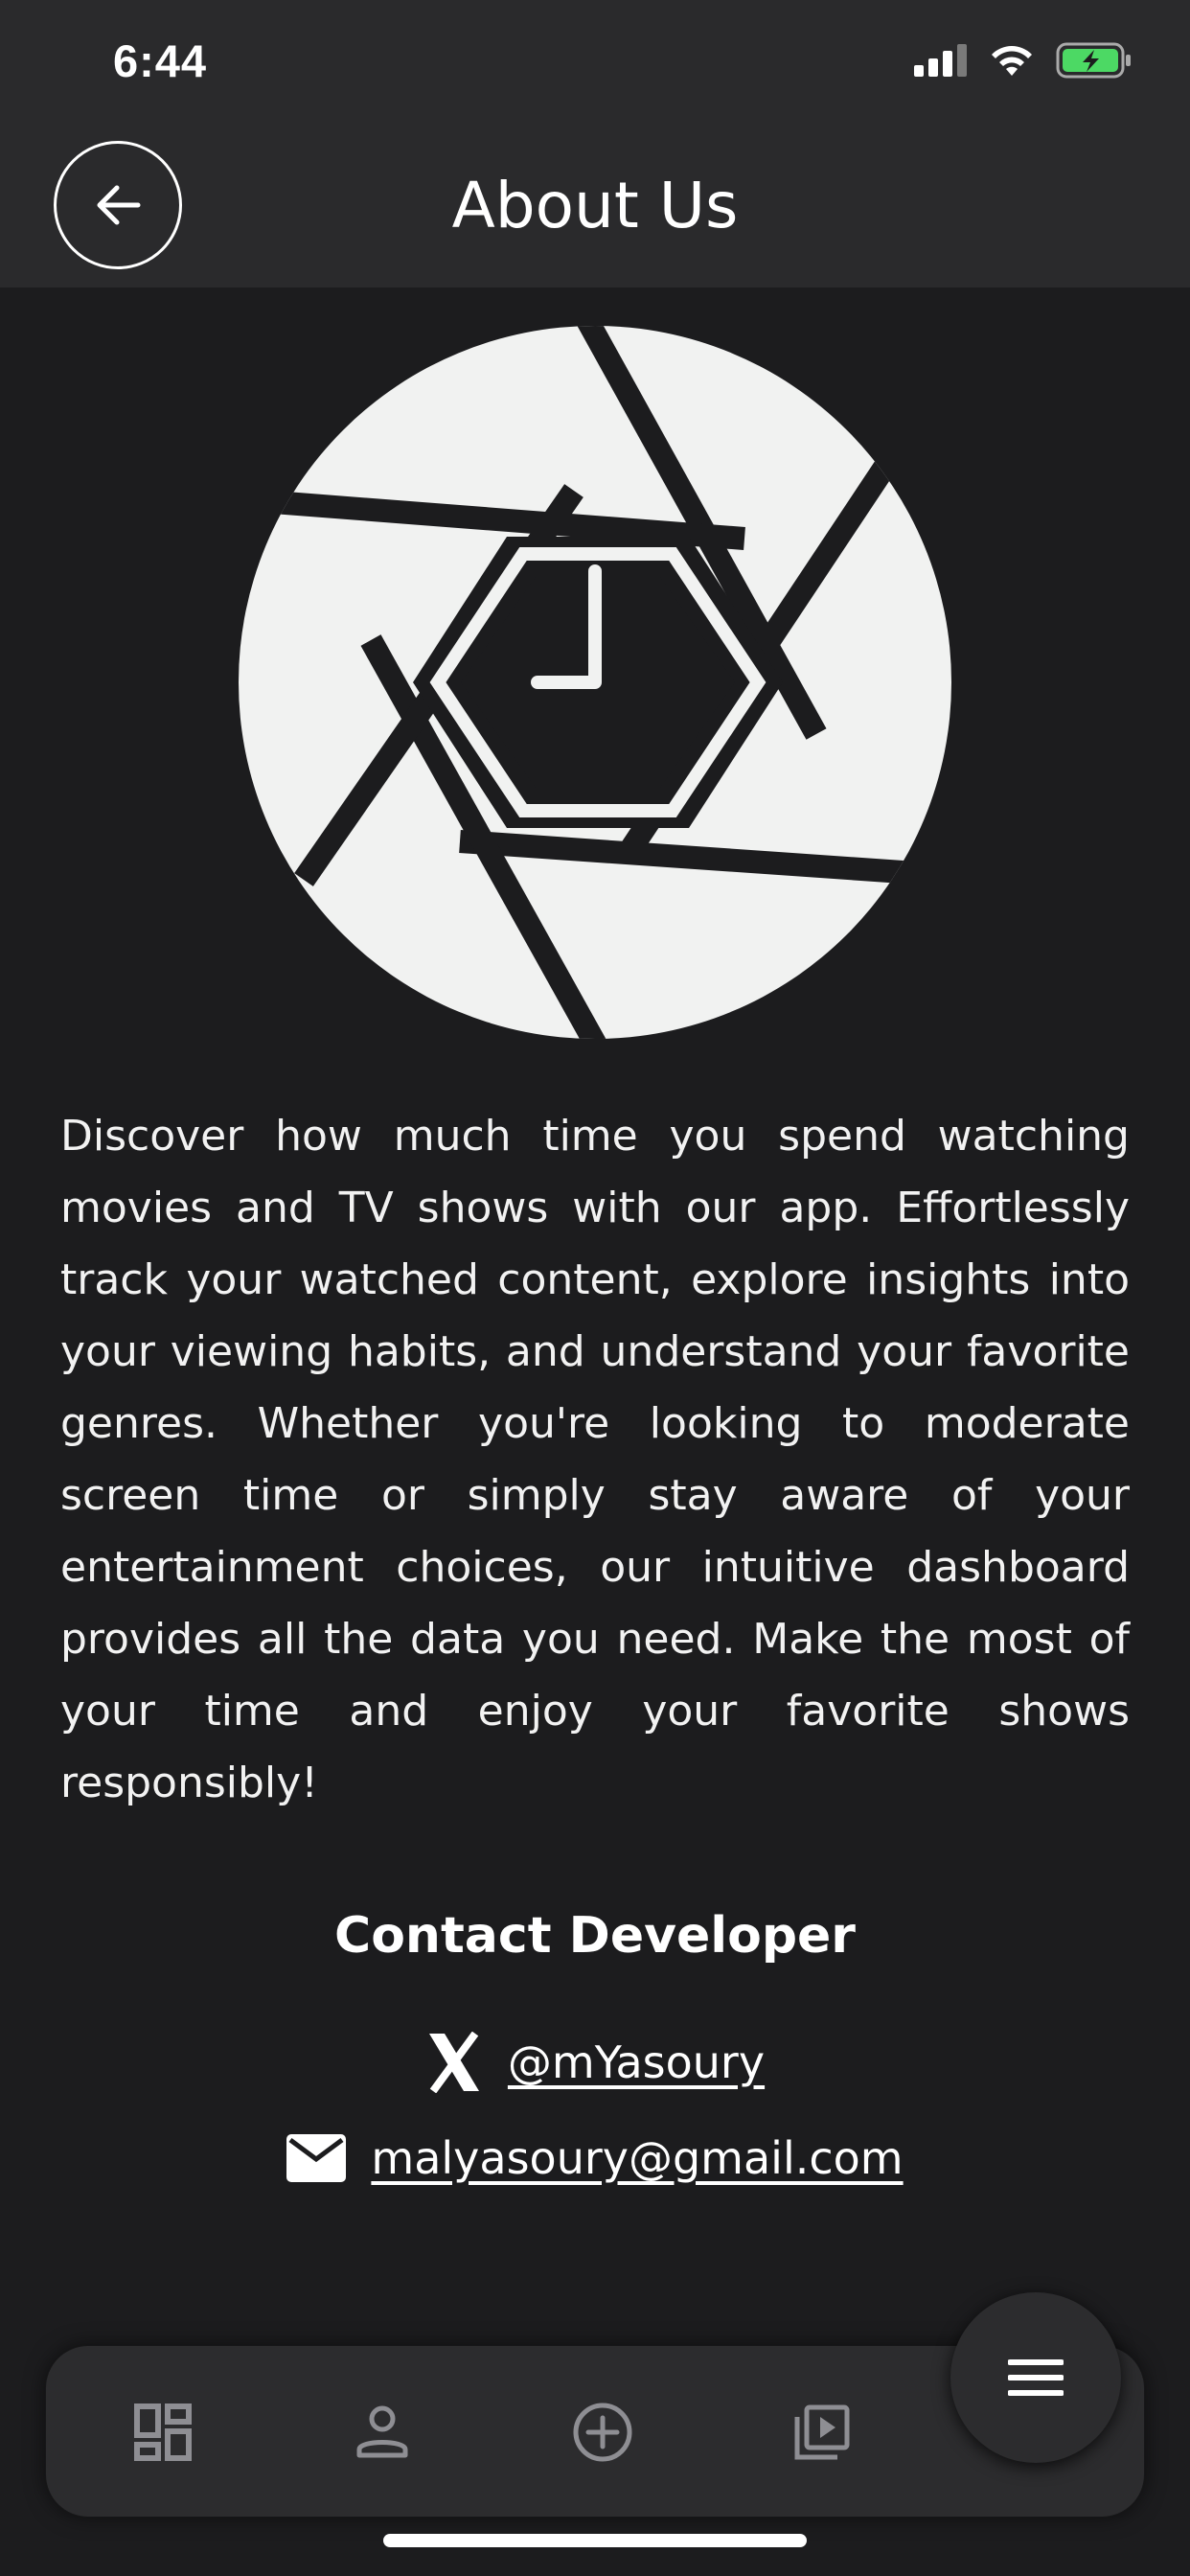 This screenshot has width=1190, height=2576. I want to click on email-contact-row: malyasoury@gmail.com, so click(595, 2158).